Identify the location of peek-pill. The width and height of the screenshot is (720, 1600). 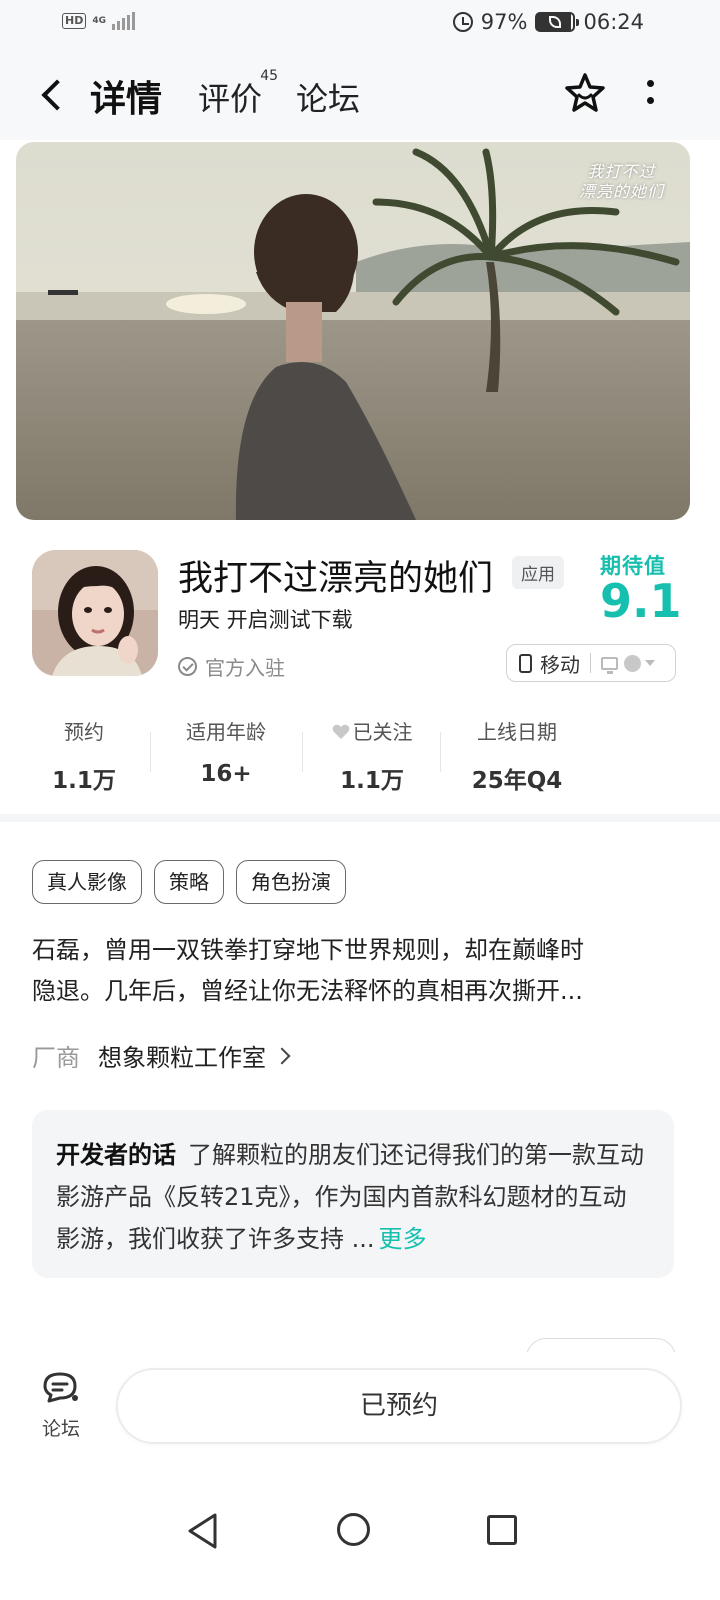
(601, 1345).